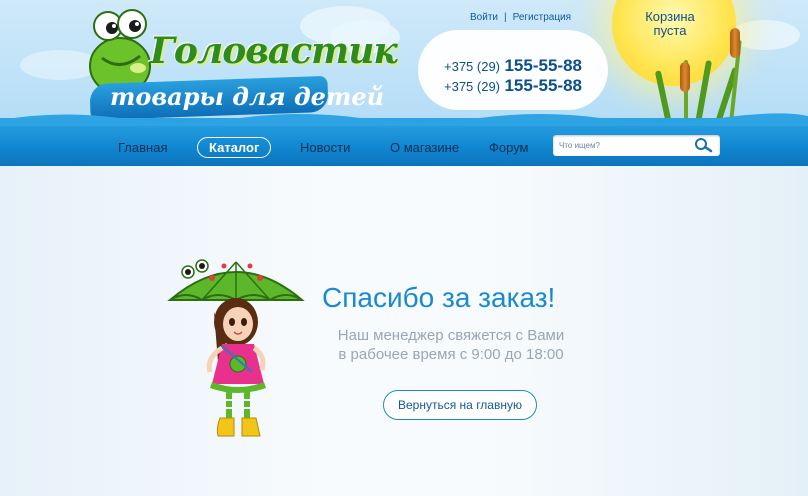  I want to click on nav-item-catalog: Каталог, so click(234, 147).